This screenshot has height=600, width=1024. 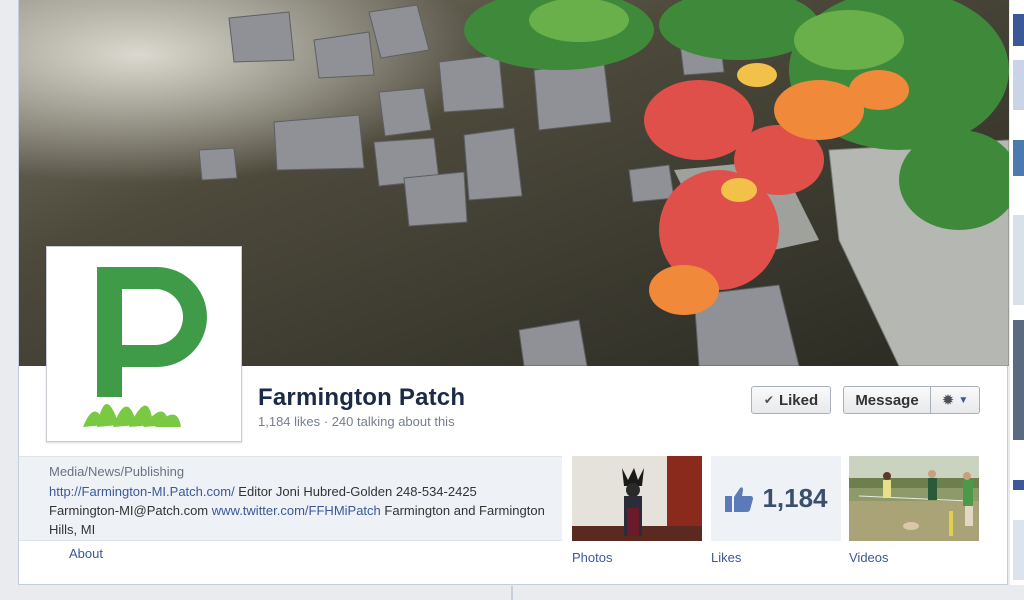 I want to click on settings-menu-button: ✹ ▼, so click(x=955, y=400).